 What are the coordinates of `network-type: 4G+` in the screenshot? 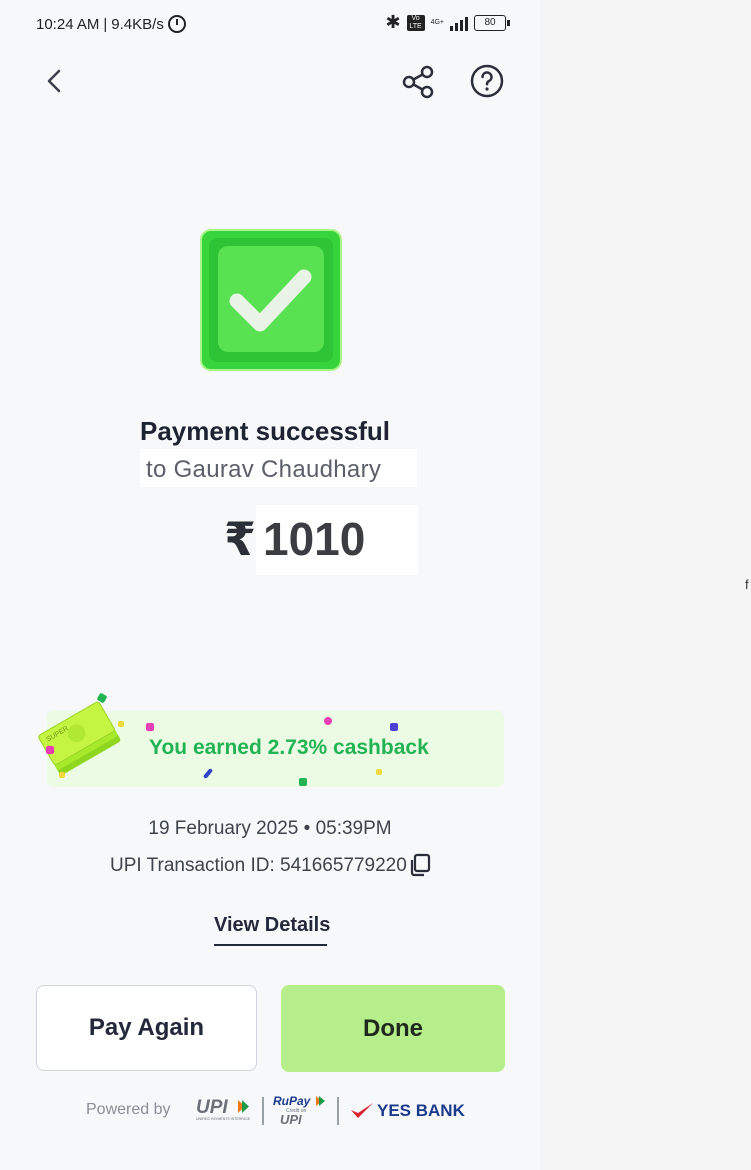 It's located at (437, 22).